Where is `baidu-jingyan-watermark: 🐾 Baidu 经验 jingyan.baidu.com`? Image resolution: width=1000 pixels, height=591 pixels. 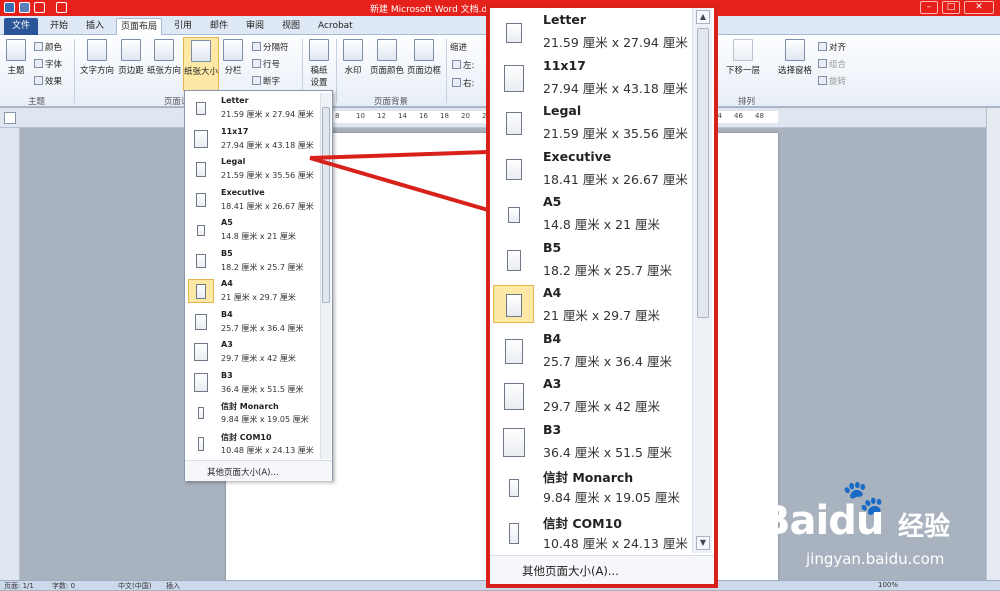 baidu-jingyan-watermark: 🐾 Baidu 经验 jingyan.baidu.com is located at coordinates (870, 528).